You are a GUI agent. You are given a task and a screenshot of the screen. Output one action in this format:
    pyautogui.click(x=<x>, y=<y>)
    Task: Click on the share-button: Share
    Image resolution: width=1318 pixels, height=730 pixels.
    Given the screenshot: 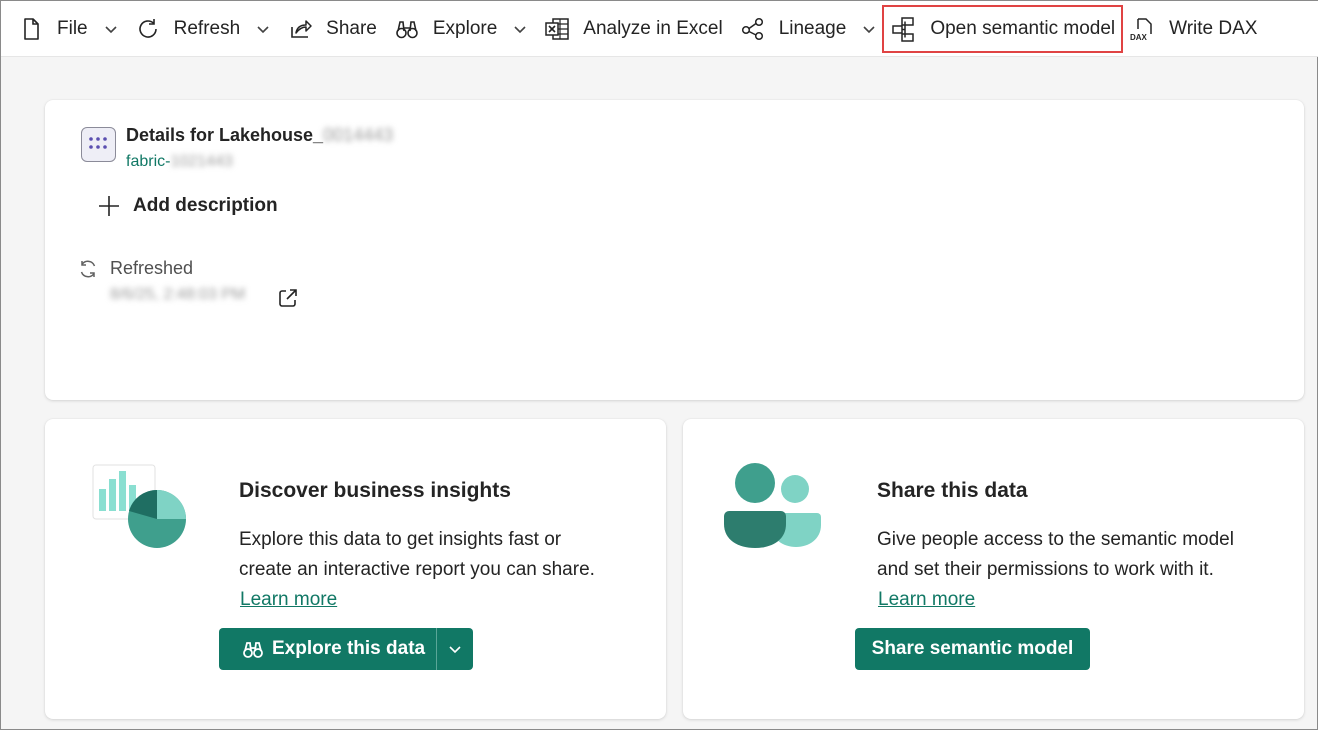 What is the action you would take?
    pyautogui.click(x=331, y=29)
    